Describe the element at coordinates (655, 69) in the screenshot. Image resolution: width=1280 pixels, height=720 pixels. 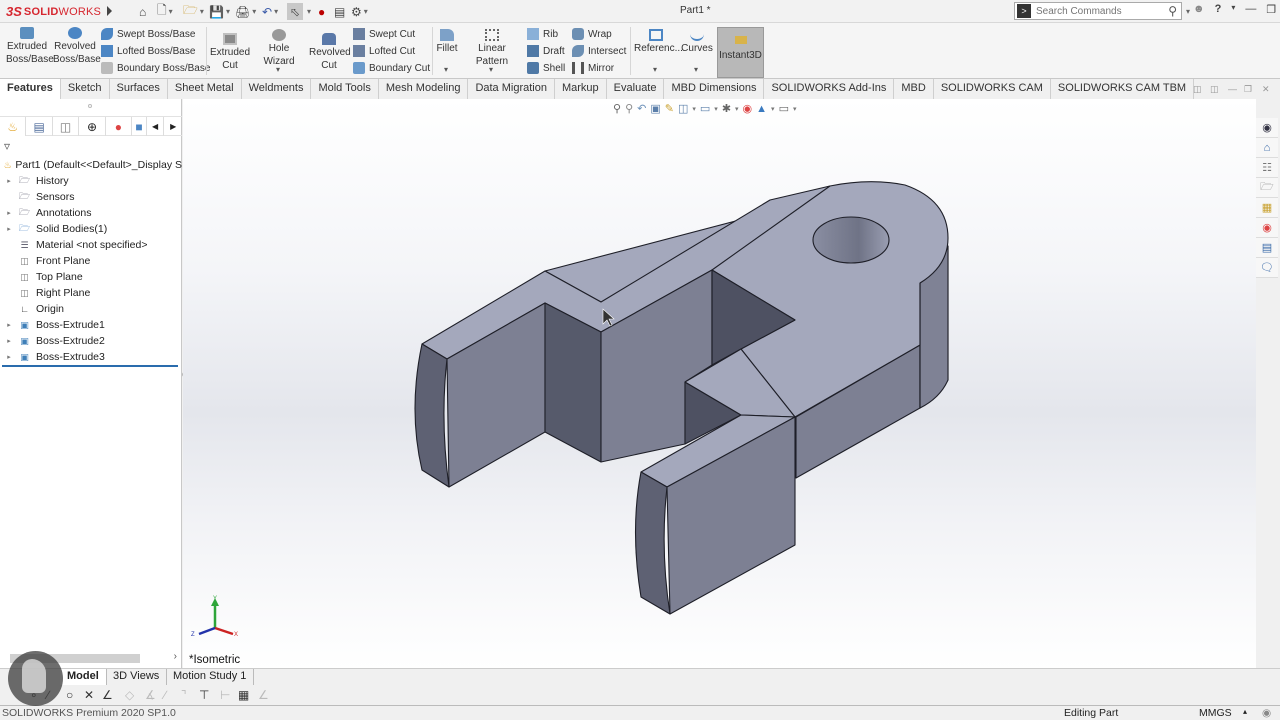
I see `reference-dropdown-icon: ▾` at that location.